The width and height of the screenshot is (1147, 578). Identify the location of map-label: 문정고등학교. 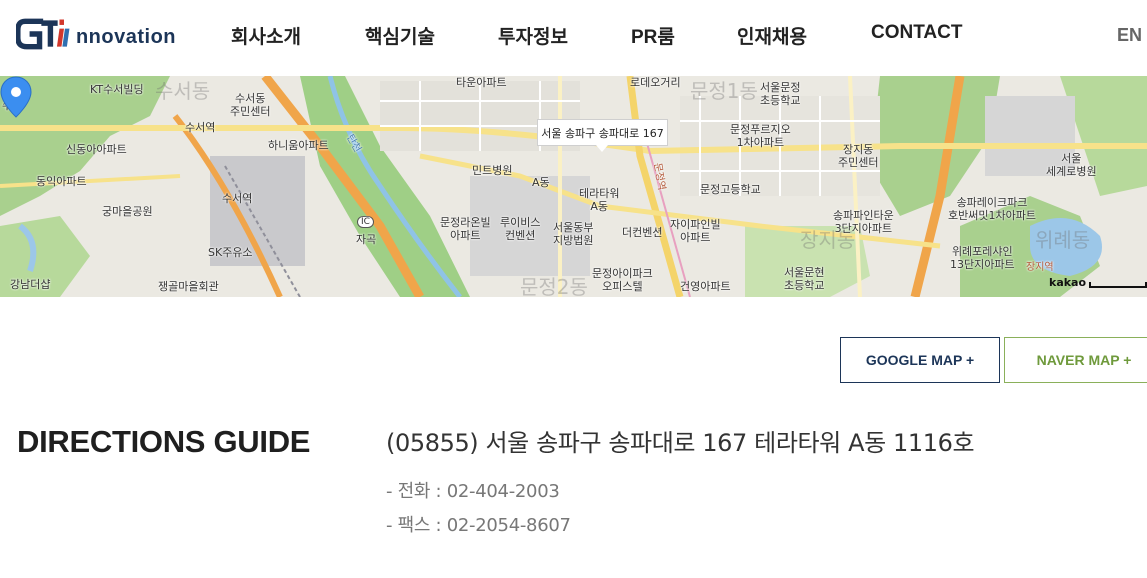
(730, 189).